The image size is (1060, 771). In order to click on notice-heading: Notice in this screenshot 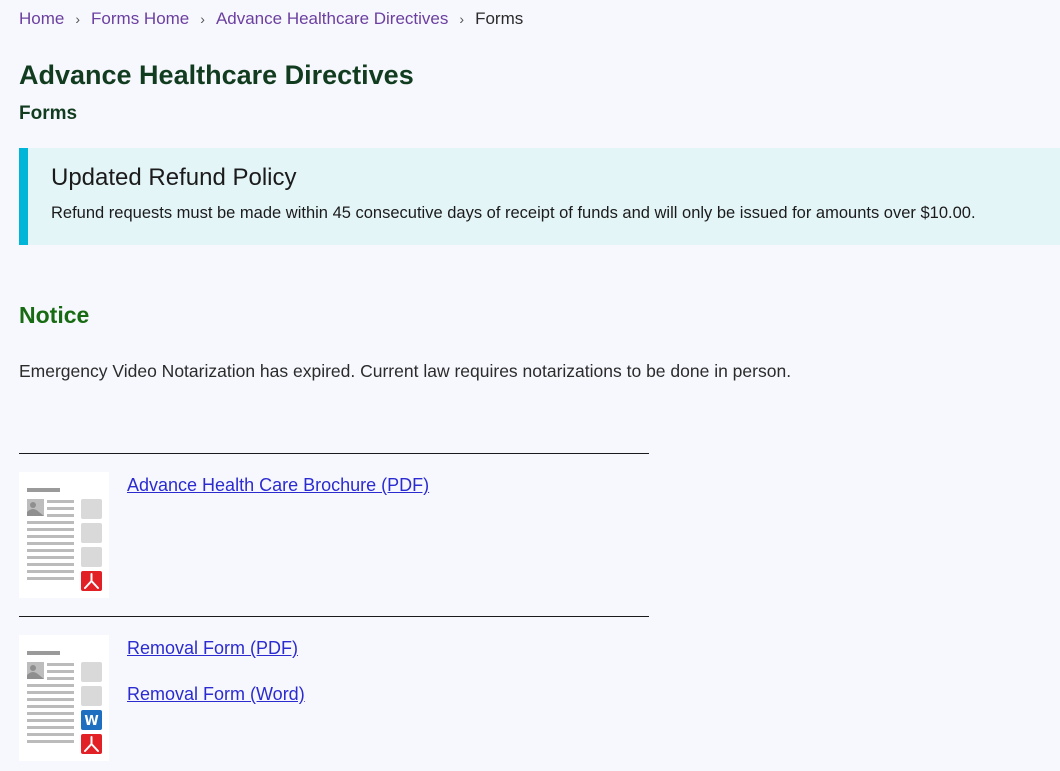, I will do `click(54, 315)`.